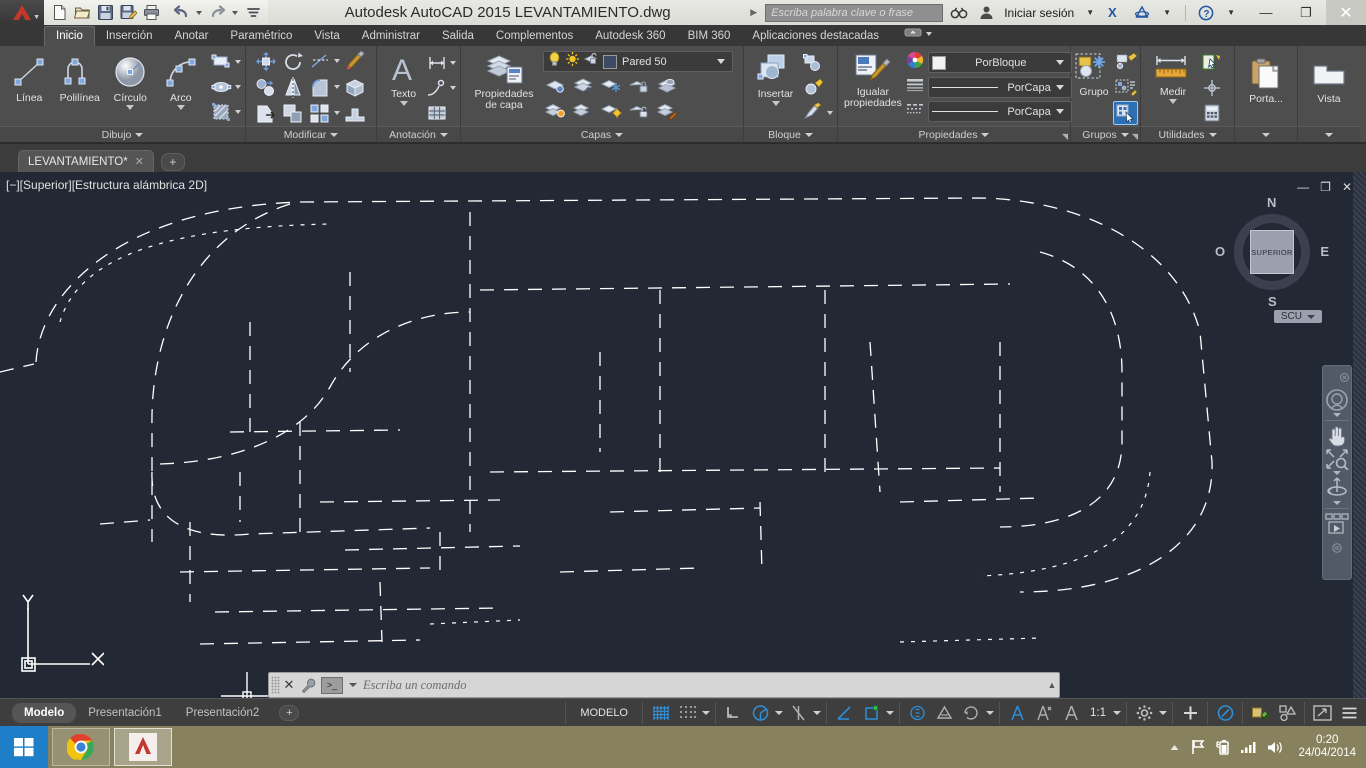 The height and width of the screenshot is (768, 1366). I want to click on redo-dropdown, so click(235, 13).